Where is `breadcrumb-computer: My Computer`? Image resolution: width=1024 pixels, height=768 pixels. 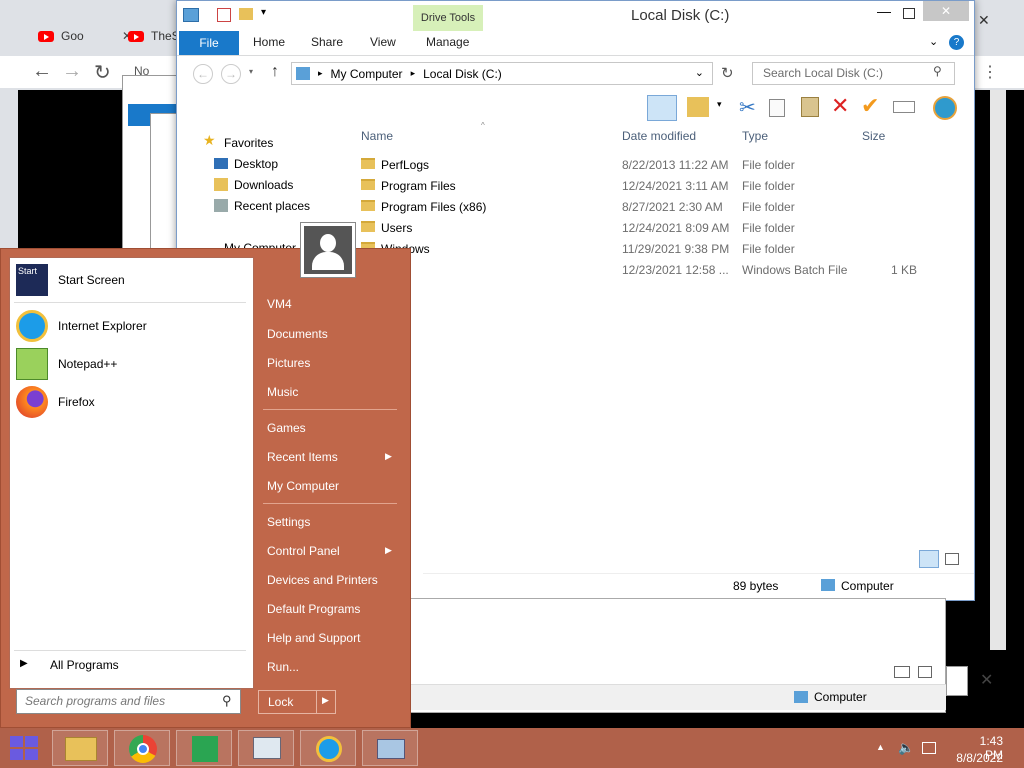
breadcrumb-computer: My Computer is located at coordinates (367, 74).